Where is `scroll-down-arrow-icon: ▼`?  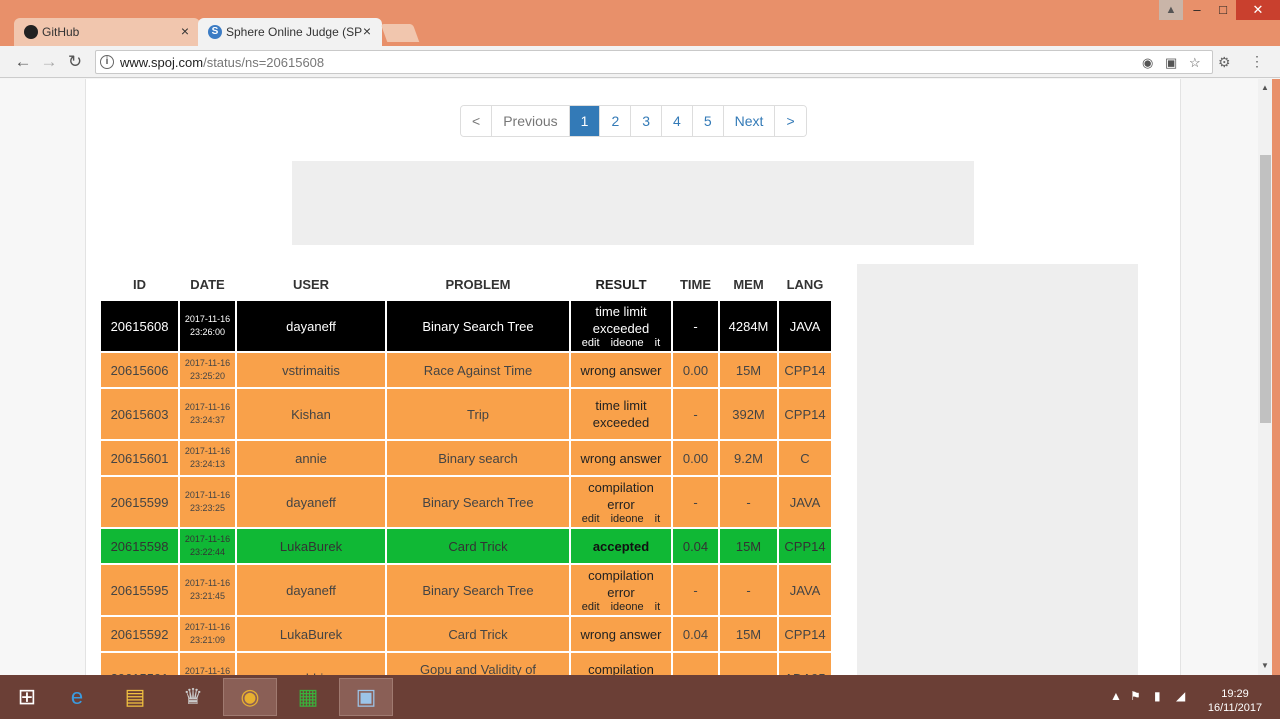
scroll-down-arrow-icon: ▼ is located at coordinates (1265, 666).